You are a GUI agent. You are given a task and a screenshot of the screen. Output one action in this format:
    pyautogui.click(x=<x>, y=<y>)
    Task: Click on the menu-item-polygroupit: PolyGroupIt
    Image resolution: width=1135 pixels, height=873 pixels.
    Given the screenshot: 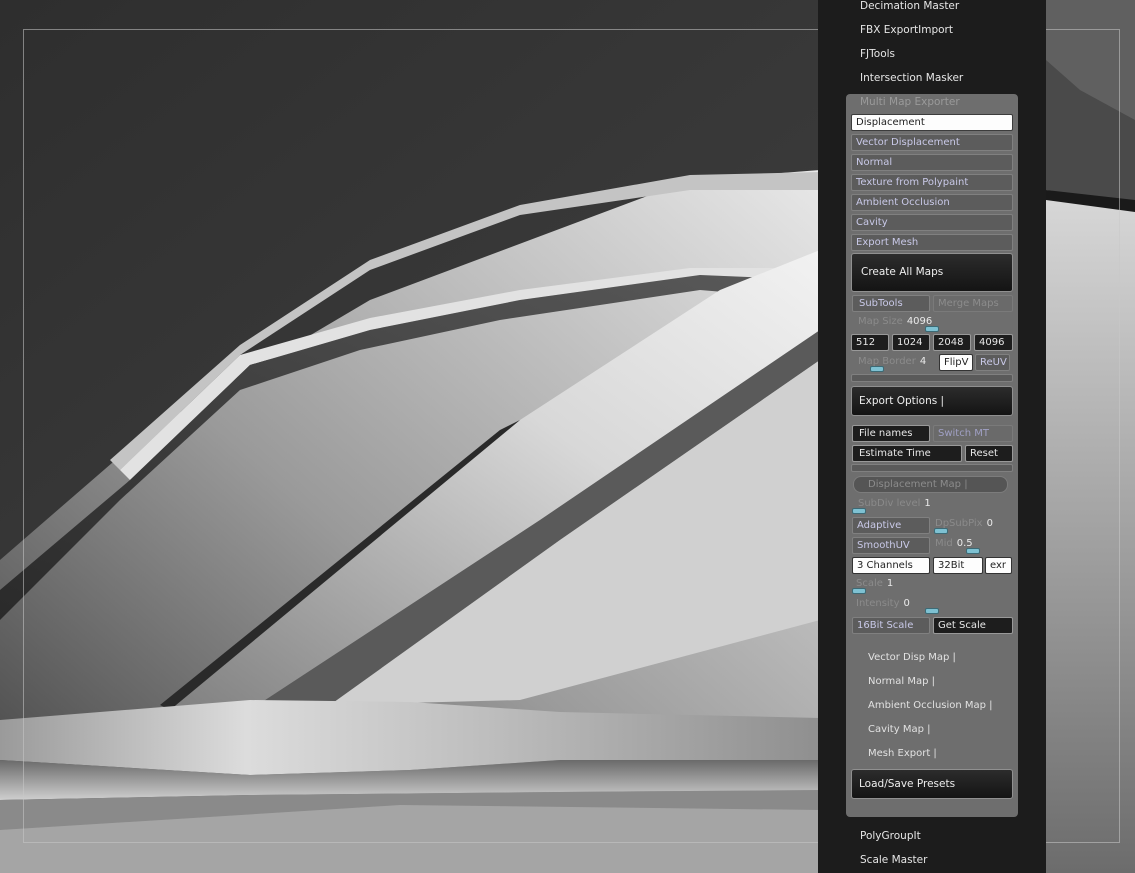 What is the action you would take?
    pyautogui.click(x=890, y=836)
    